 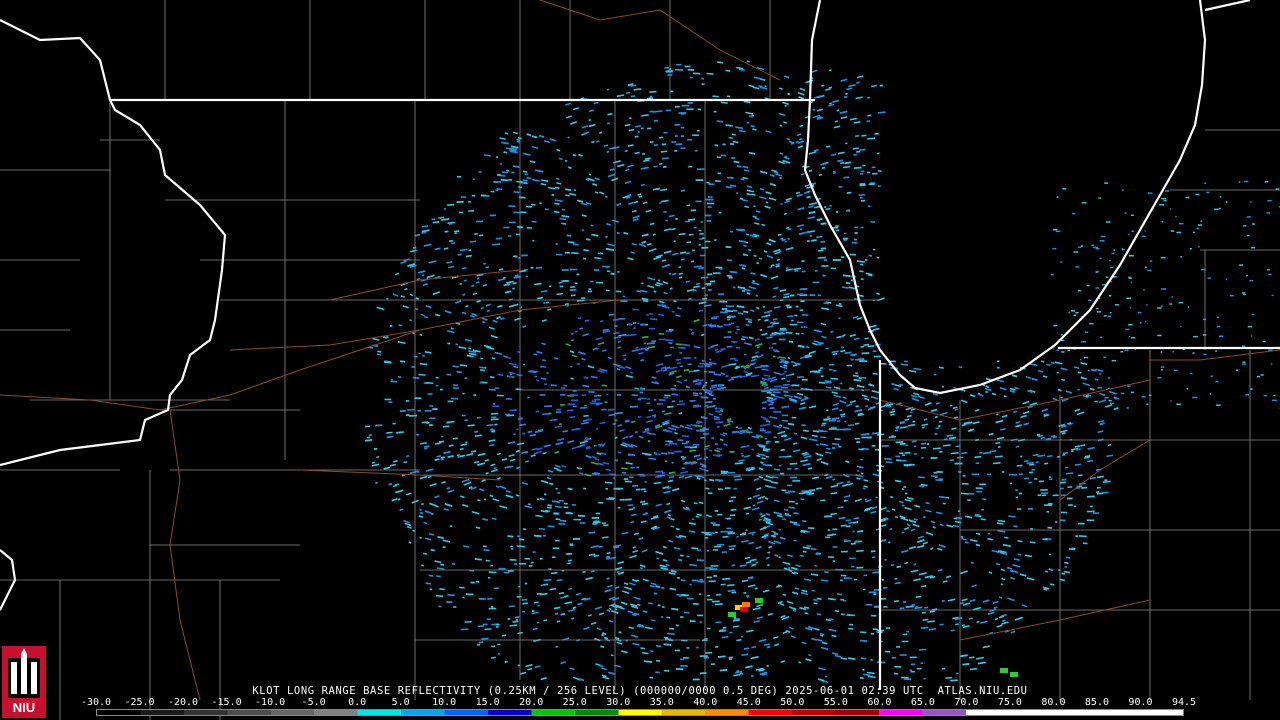 I want to click on colorbar-tick-20: 70.0, so click(x=966, y=702).